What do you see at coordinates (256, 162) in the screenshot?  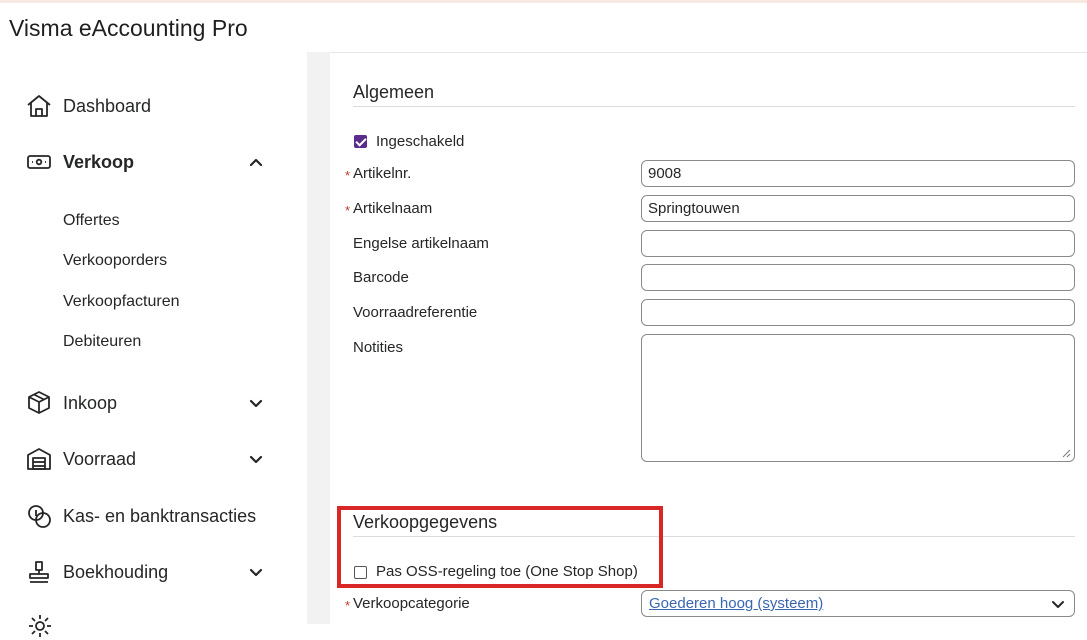 I see `chevron-up-icon` at bounding box center [256, 162].